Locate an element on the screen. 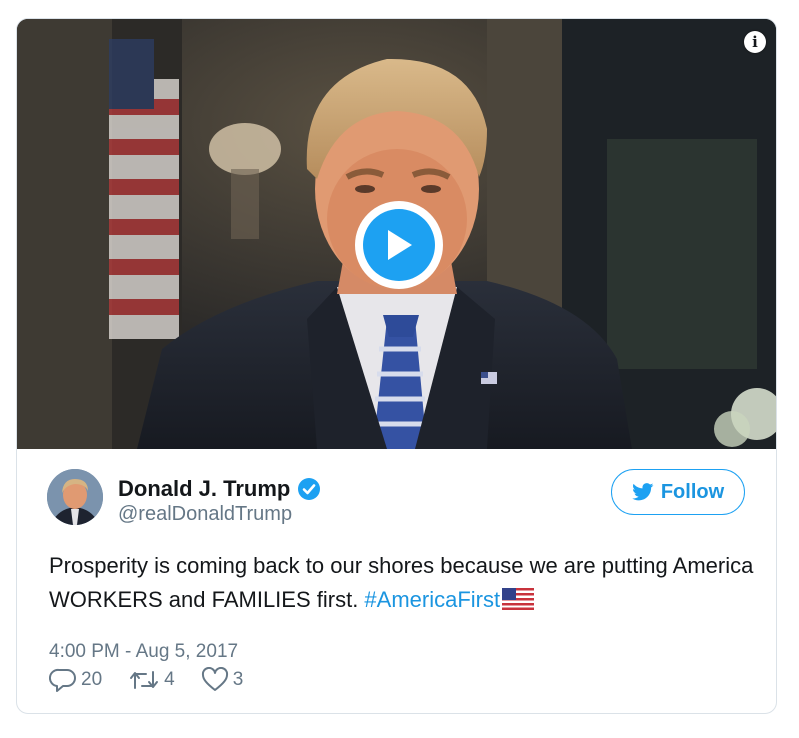 The height and width of the screenshot is (738, 799). play-icon is located at coordinates (399, 245).